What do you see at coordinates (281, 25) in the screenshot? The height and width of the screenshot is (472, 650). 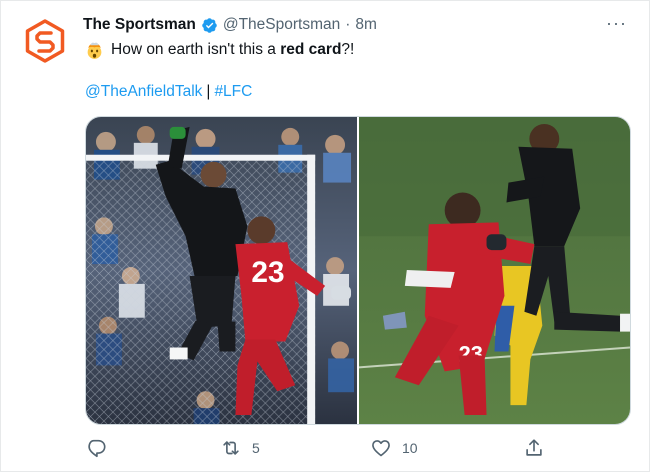 I see `handle: @TheSportsman` at bounding box center [281, 25].